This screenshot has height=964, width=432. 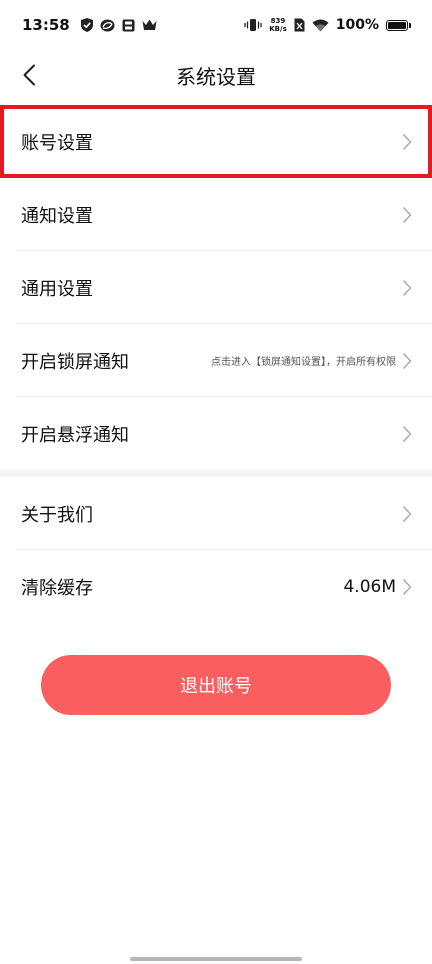 What do you see at coordinates (369, 586) in the screenshot?
I see `cache-size-value: 4.06M` at bounding box center [369, 586].